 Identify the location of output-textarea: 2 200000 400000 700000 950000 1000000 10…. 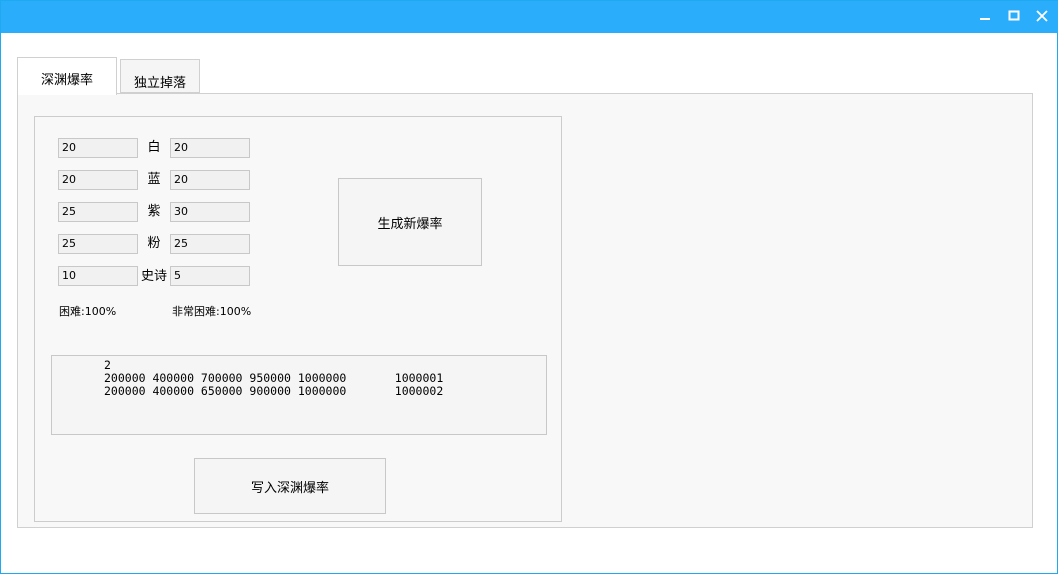
(299, 395).